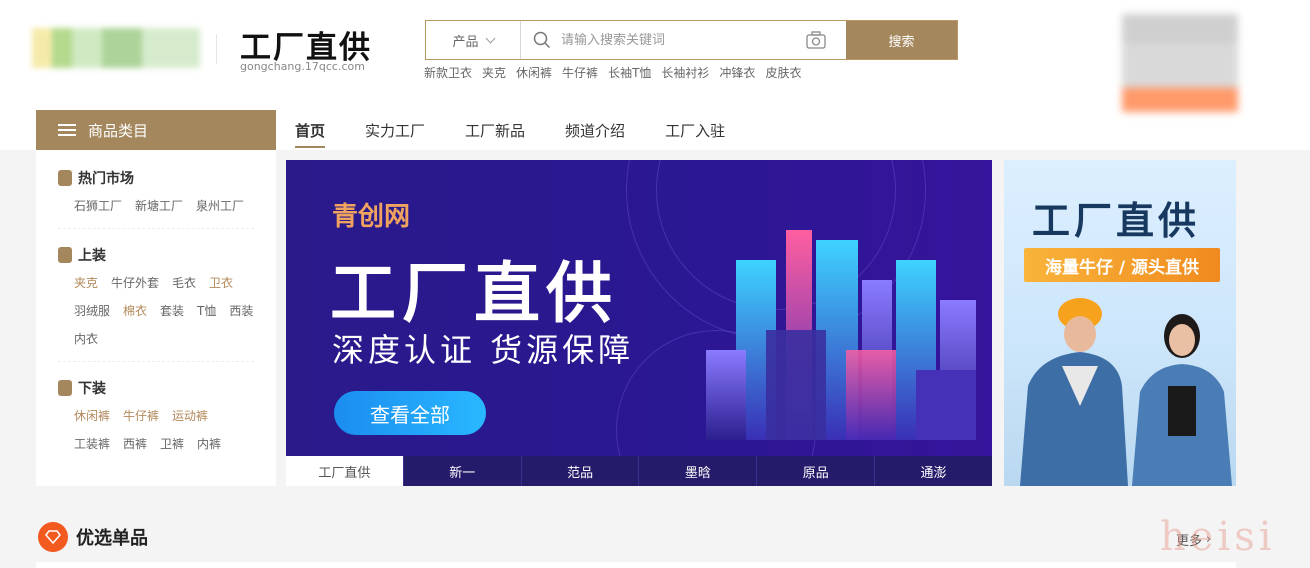  What do you see at coordinates (474, 293) in the screenshot?
I see `banner-headline: 工厂直供` at bounding box center [474, 293].